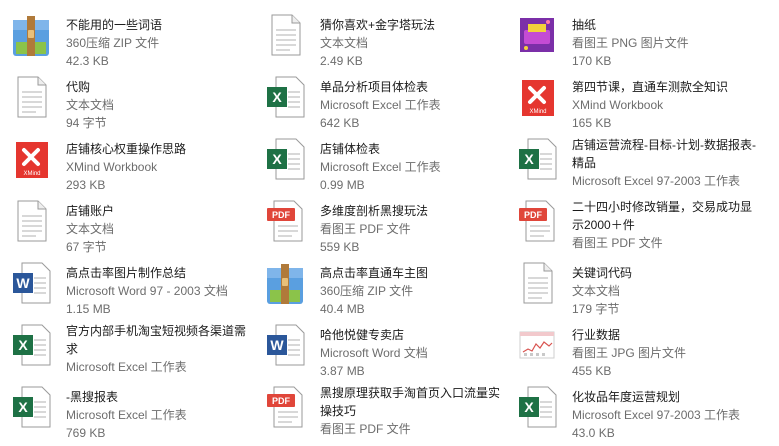 The image size is (779, 446). I want to click on file-type: Microsoft Word 97 - 2003 文档, so click(147, 291).